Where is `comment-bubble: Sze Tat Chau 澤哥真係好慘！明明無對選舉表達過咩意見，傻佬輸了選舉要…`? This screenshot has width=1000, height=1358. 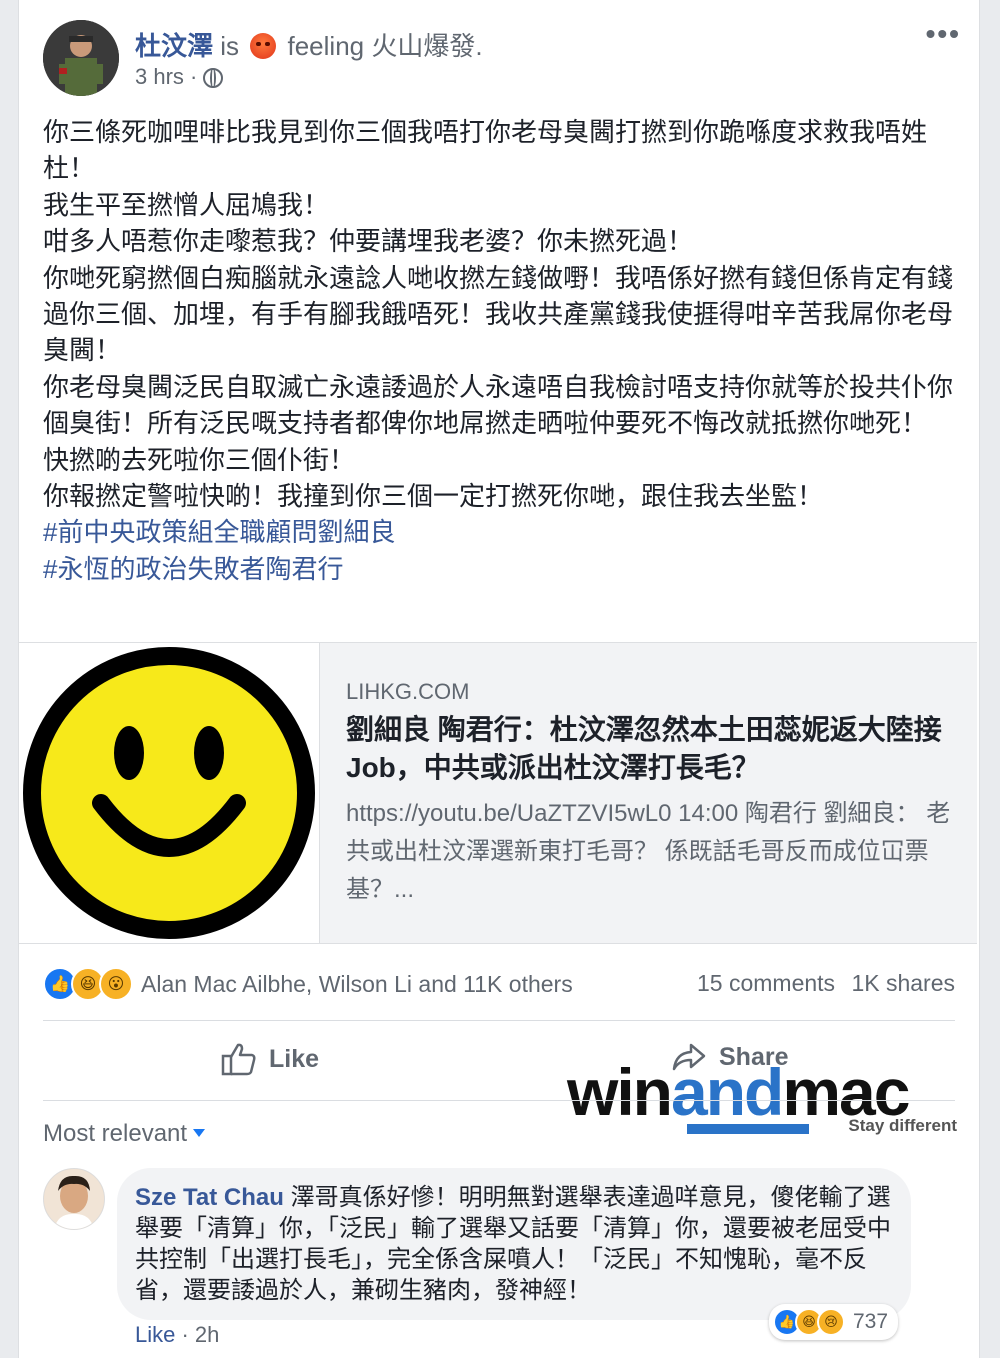
comment-bubble: Sze Tat Chau 澤哥真係好慘！明明無對選舉表達過咩意見，傻佬輸了選舉要… is located at coordinates (514, 1244).